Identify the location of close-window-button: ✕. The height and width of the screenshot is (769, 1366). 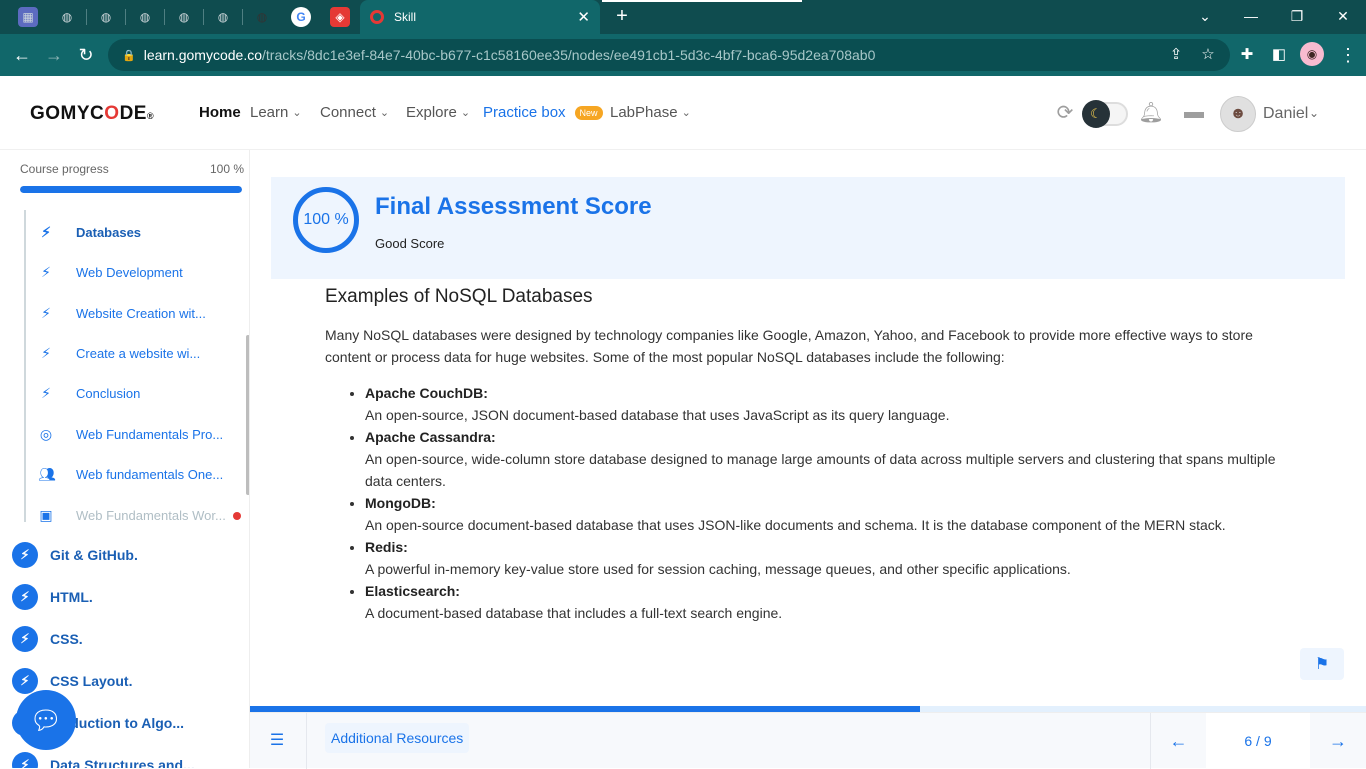
(1343, 16).